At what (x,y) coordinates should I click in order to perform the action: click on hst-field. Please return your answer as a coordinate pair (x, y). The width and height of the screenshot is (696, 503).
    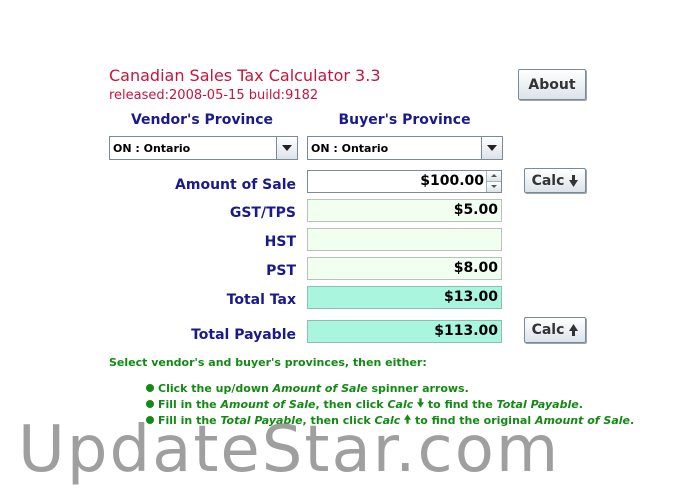
    Looking at the image, I should click on (404, 239).